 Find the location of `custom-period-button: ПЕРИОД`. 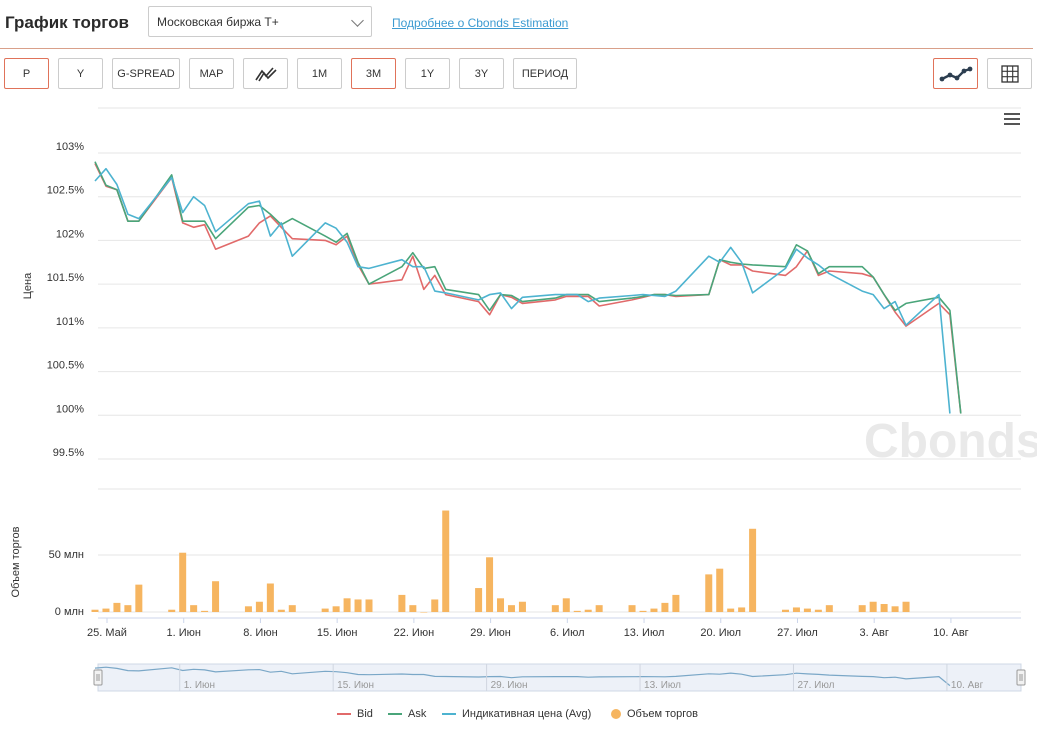

custom-period-button: ПЕРИОД is located at coordinates (545, 73).